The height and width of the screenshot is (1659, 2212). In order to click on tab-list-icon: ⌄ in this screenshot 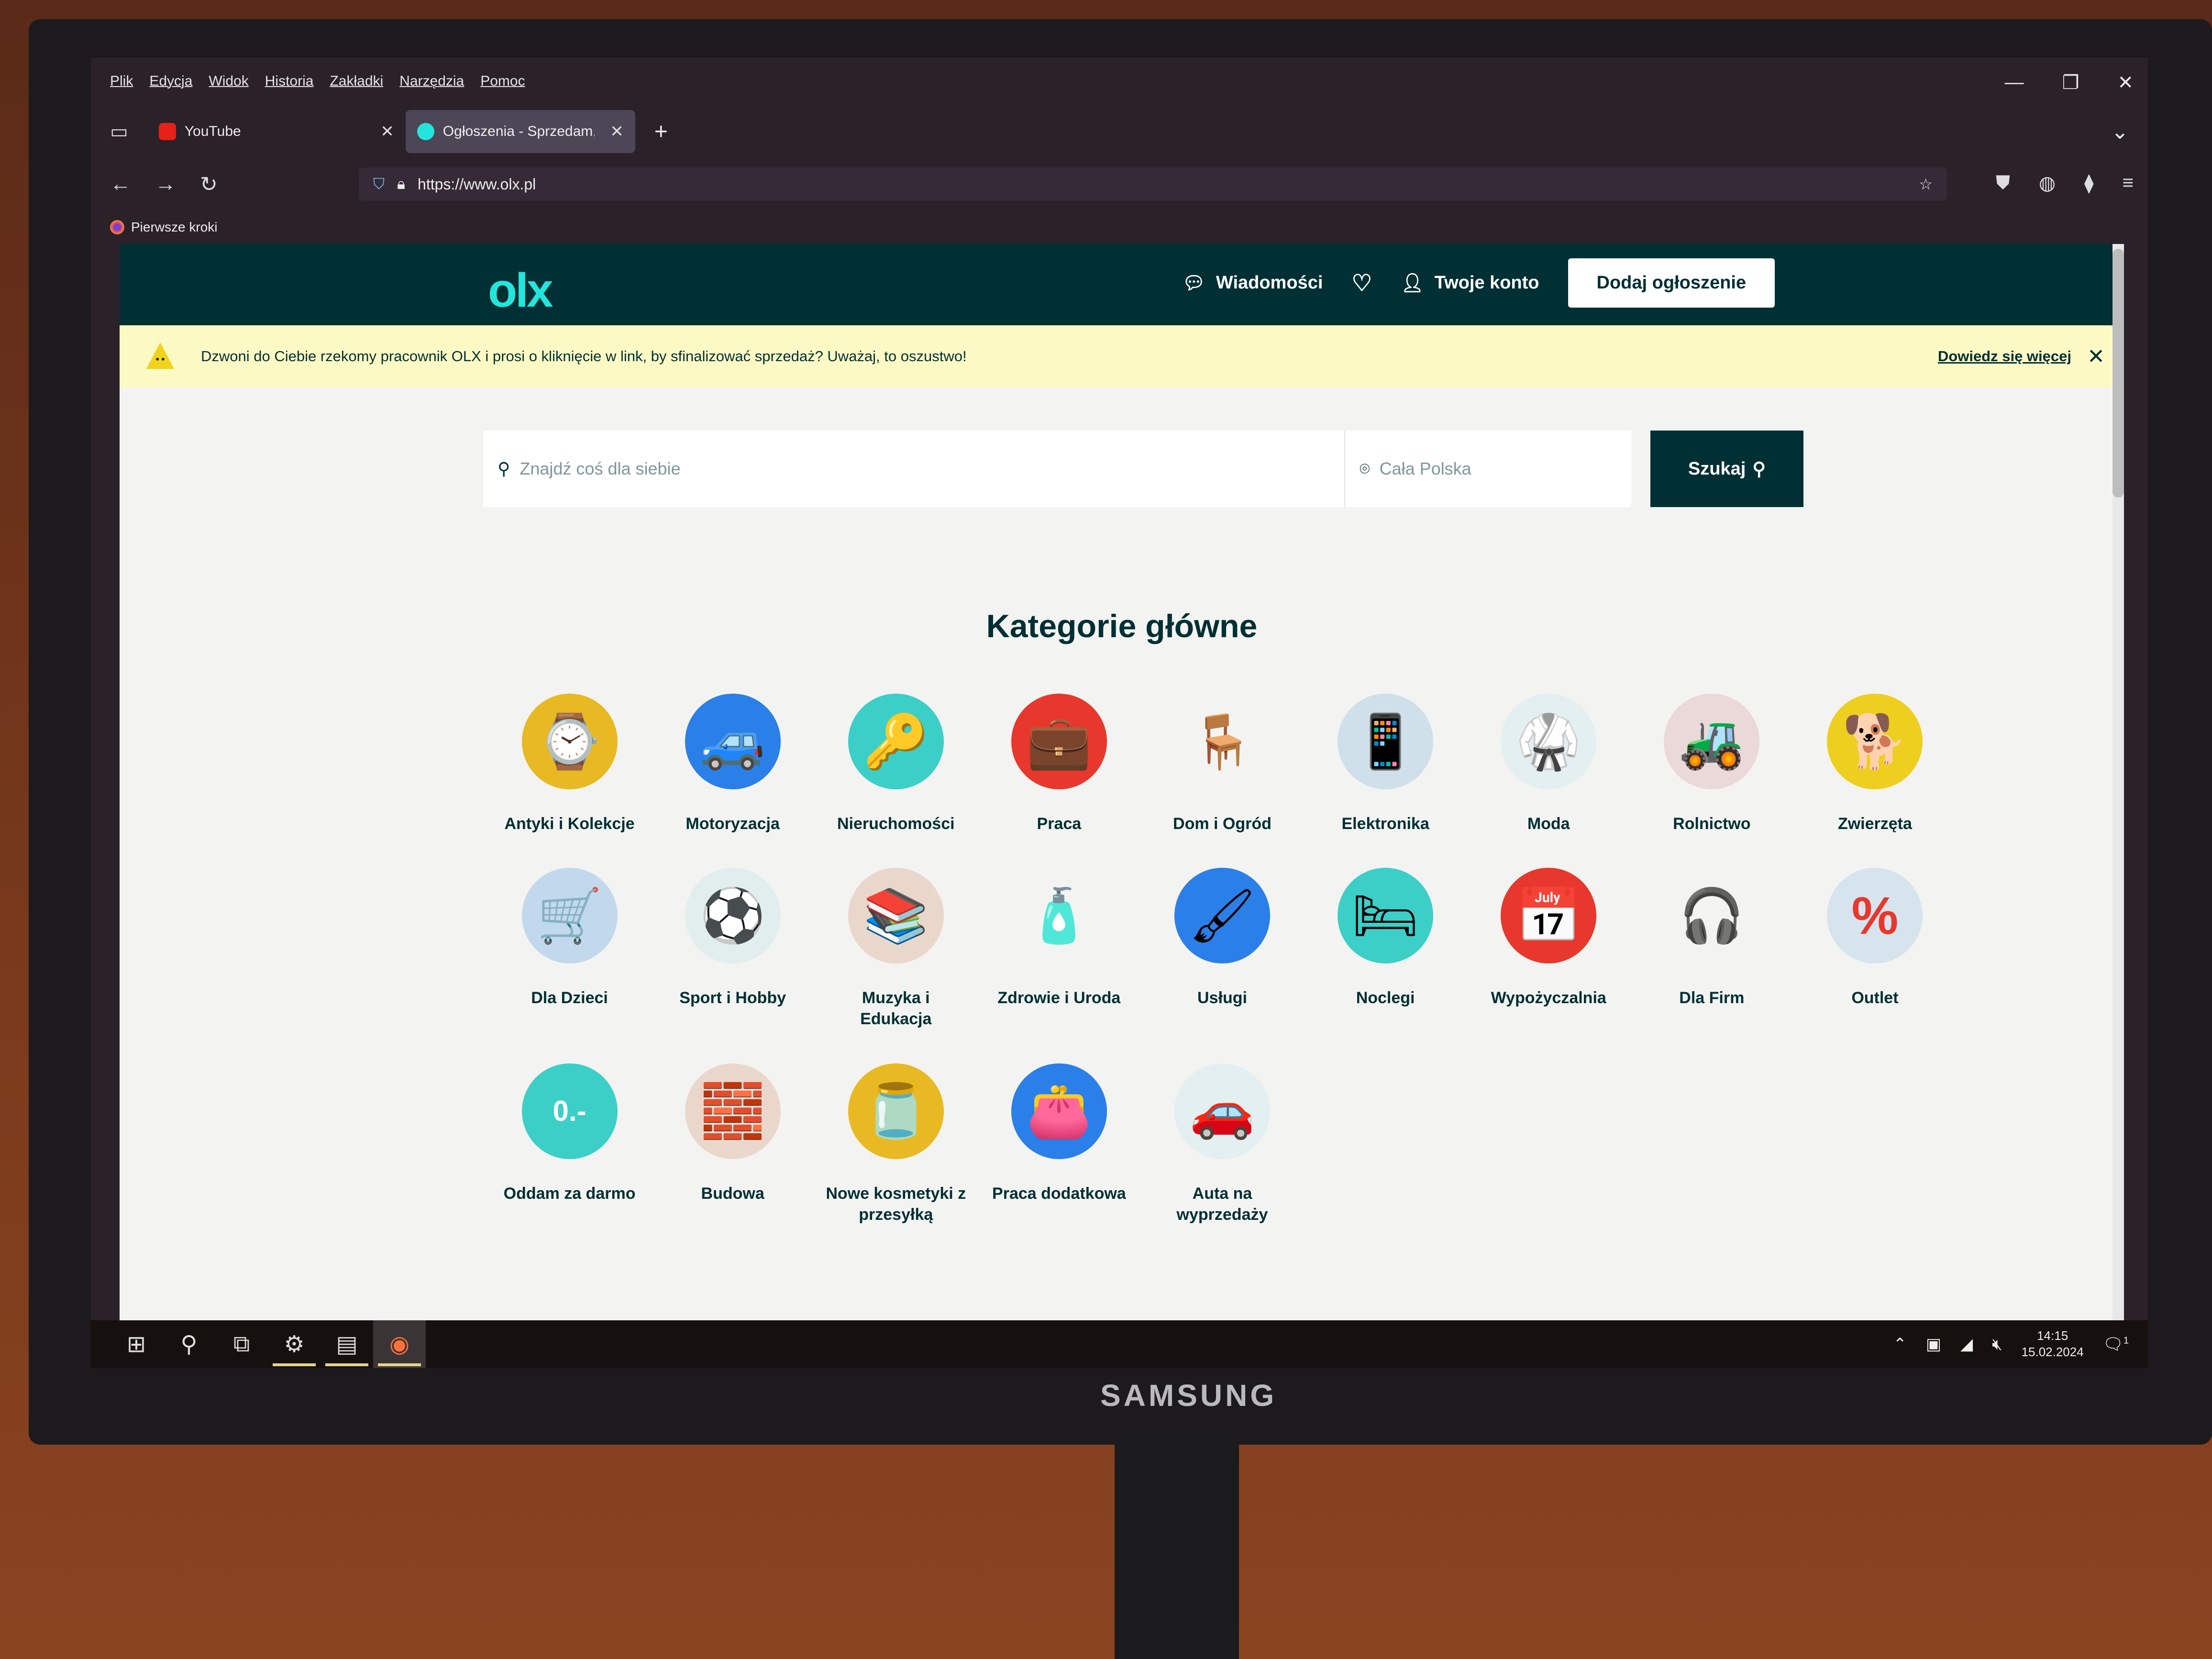, I will do `click(2120, 132)`.